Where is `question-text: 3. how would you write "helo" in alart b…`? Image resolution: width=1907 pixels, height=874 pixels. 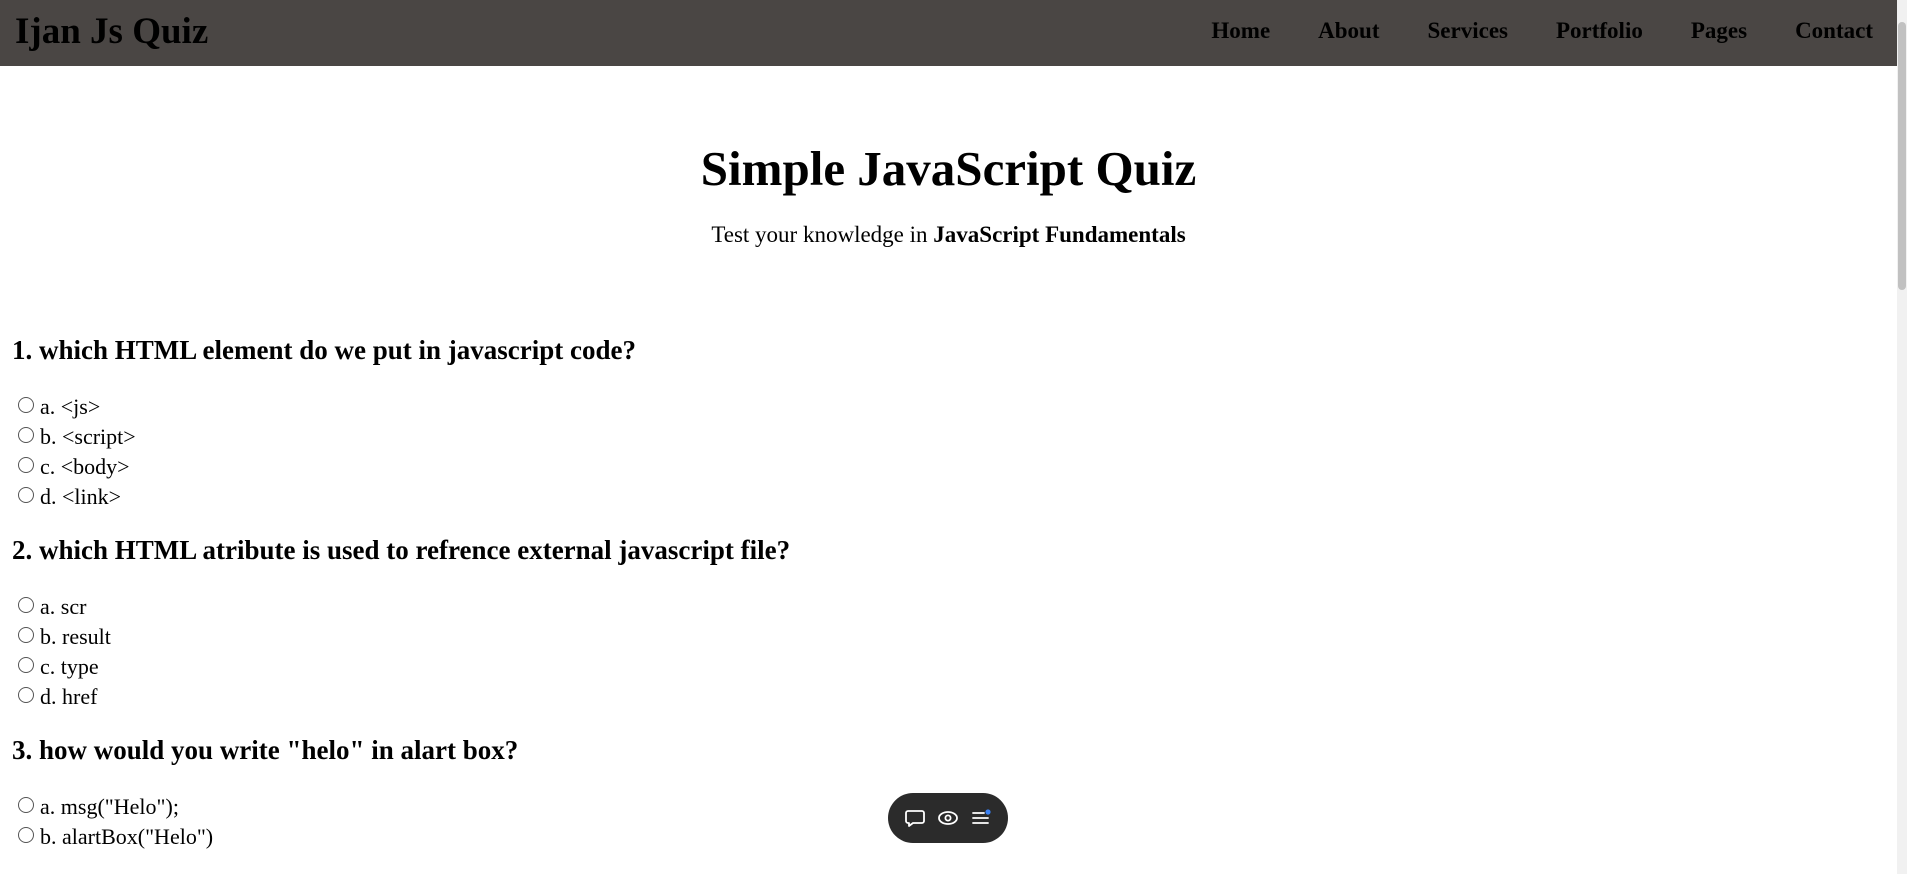 question-text: 3. how would you write "helo" in alart b… is located at coordinates (265, 750).